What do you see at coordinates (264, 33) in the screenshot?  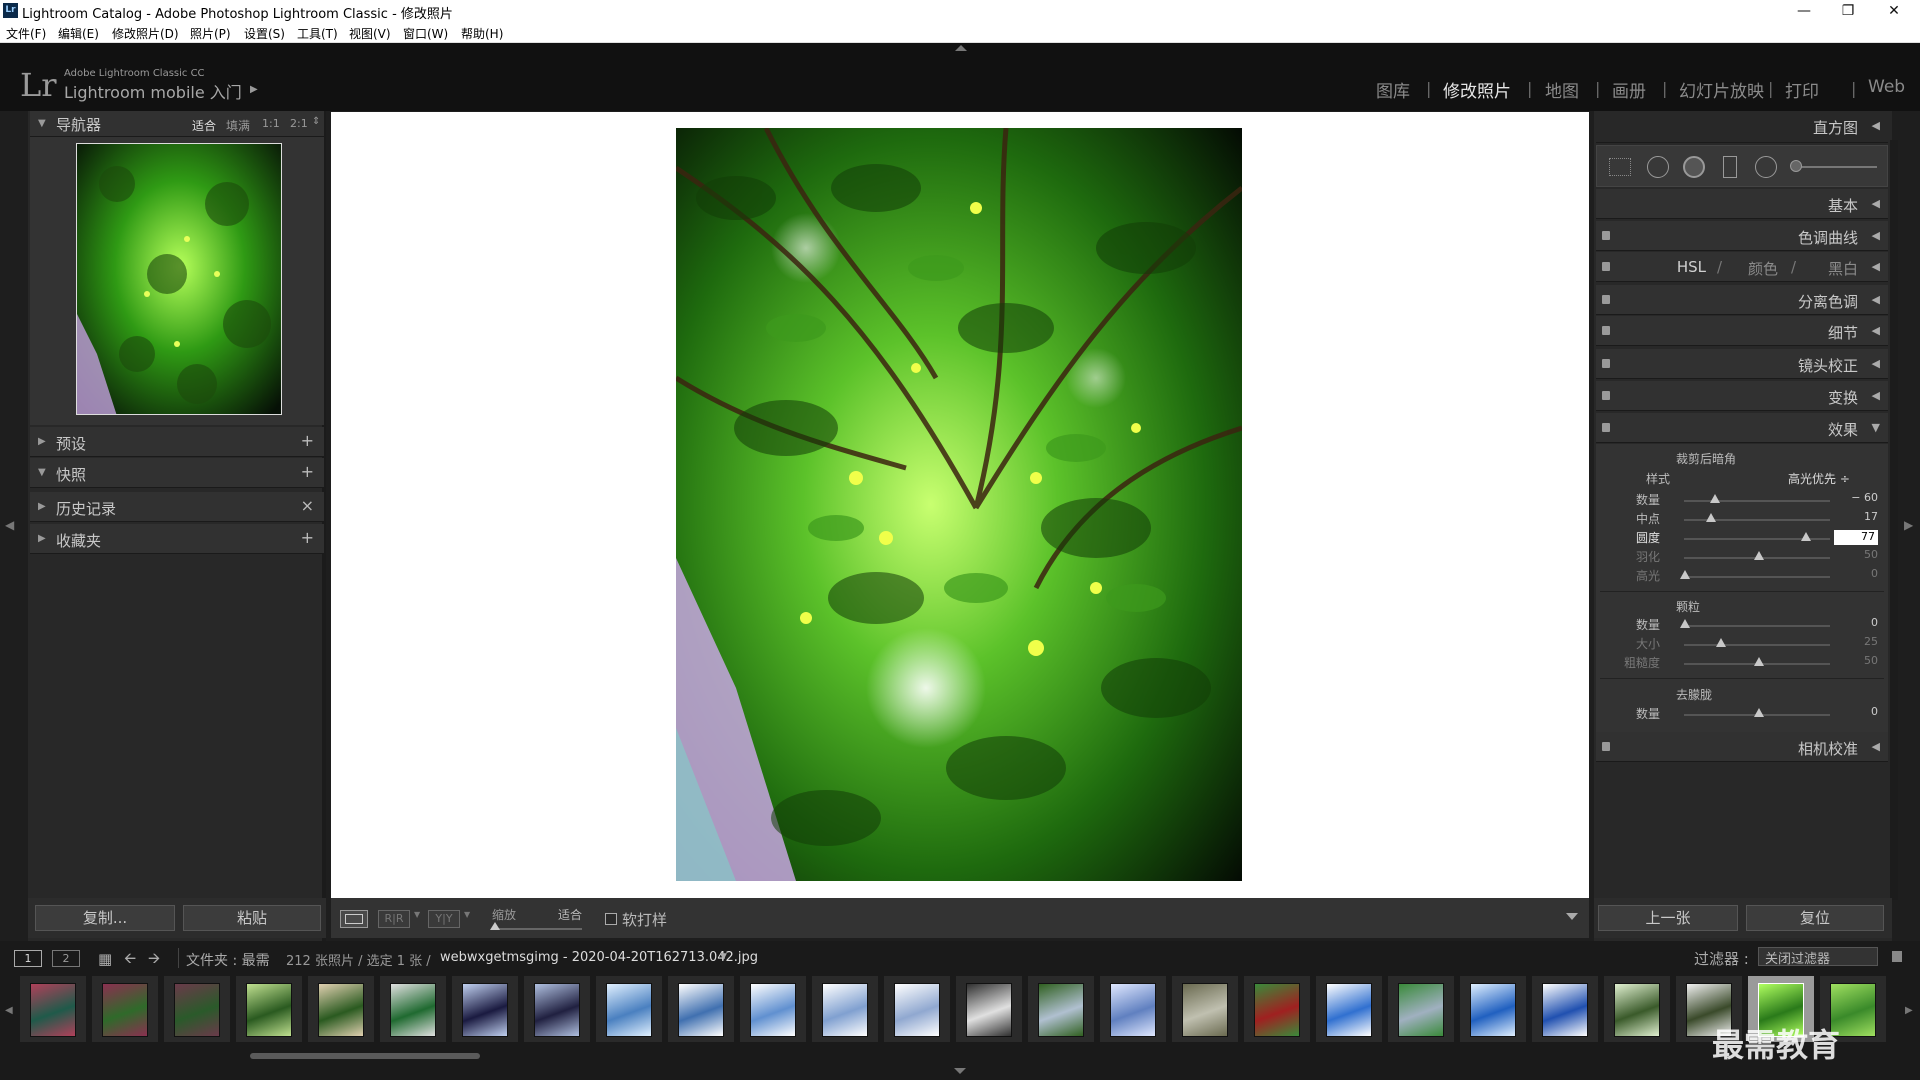 I see `menu-settings: 设置(S)` at bounding box center [264, 33].